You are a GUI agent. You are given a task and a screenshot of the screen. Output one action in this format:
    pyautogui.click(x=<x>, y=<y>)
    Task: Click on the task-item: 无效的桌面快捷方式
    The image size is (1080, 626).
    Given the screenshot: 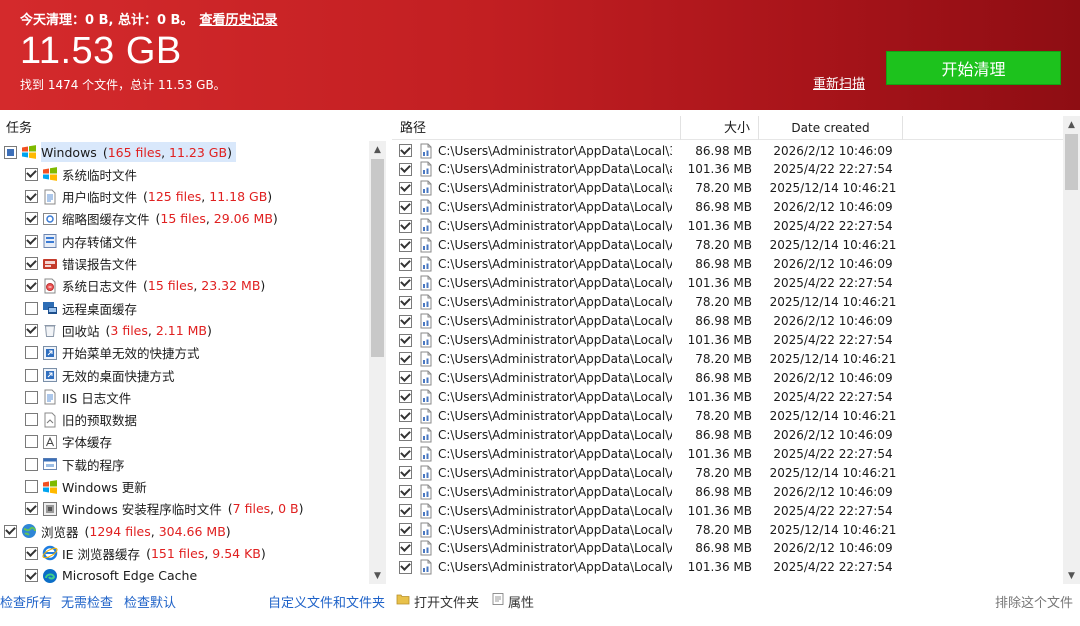 What is the action you would take?
    pyautogui.click(x=184, y=375)
    